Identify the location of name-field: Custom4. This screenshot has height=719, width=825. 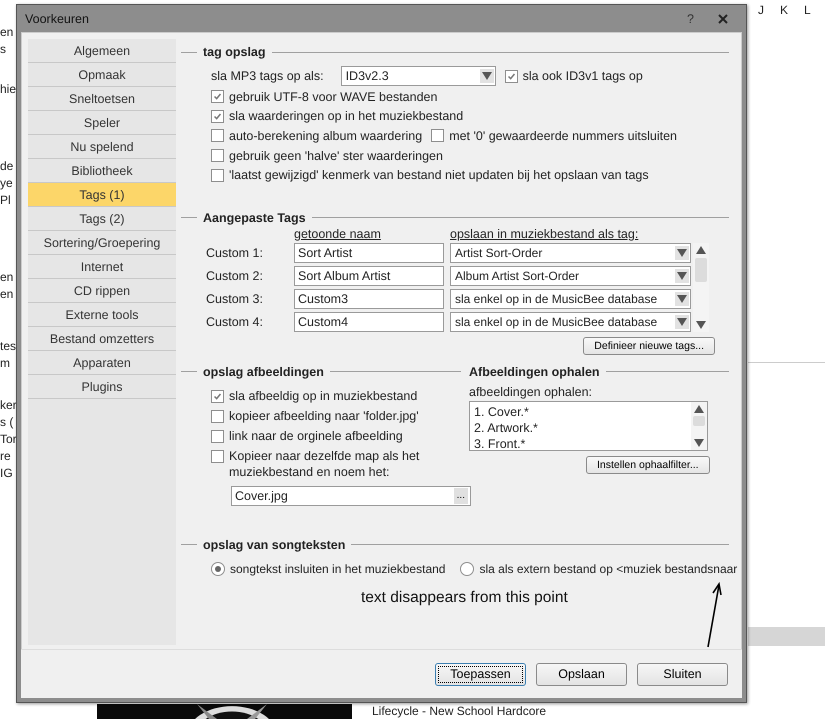
(369, 322).